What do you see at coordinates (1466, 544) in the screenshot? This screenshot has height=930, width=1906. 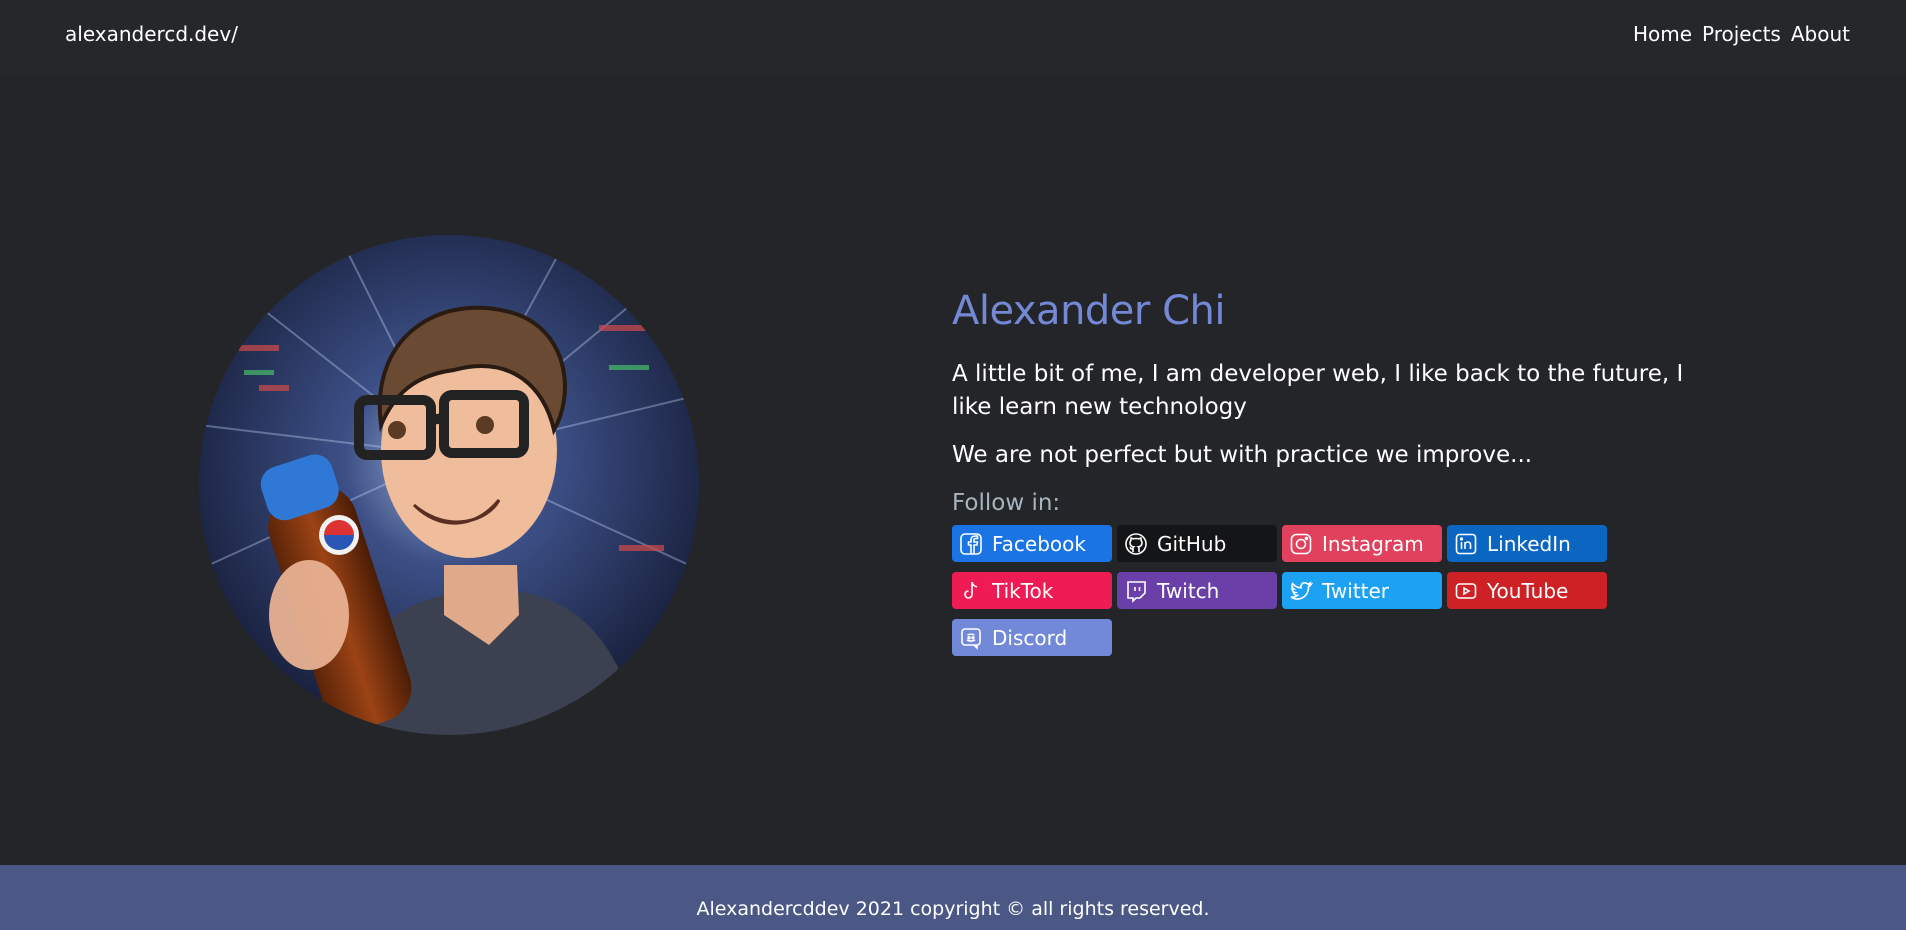 I see `linkedin-icon` at bounding box center [1466, 544].